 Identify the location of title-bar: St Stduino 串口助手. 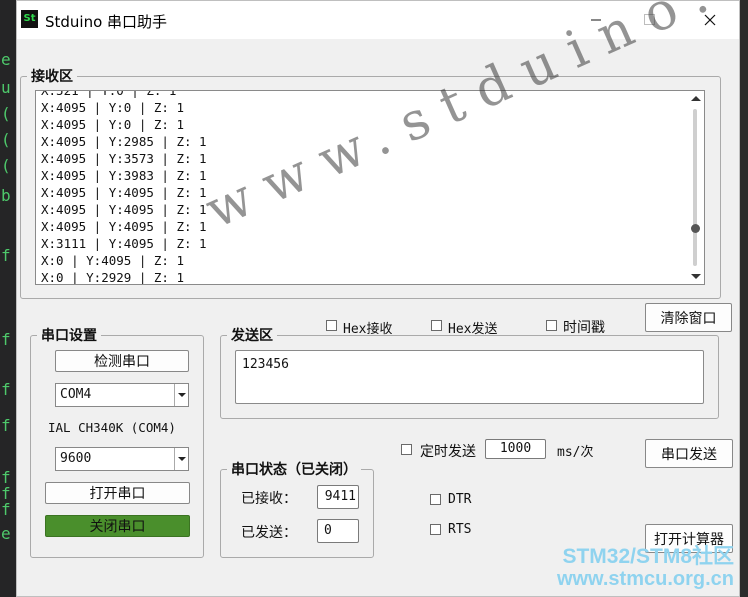
(378, 20).